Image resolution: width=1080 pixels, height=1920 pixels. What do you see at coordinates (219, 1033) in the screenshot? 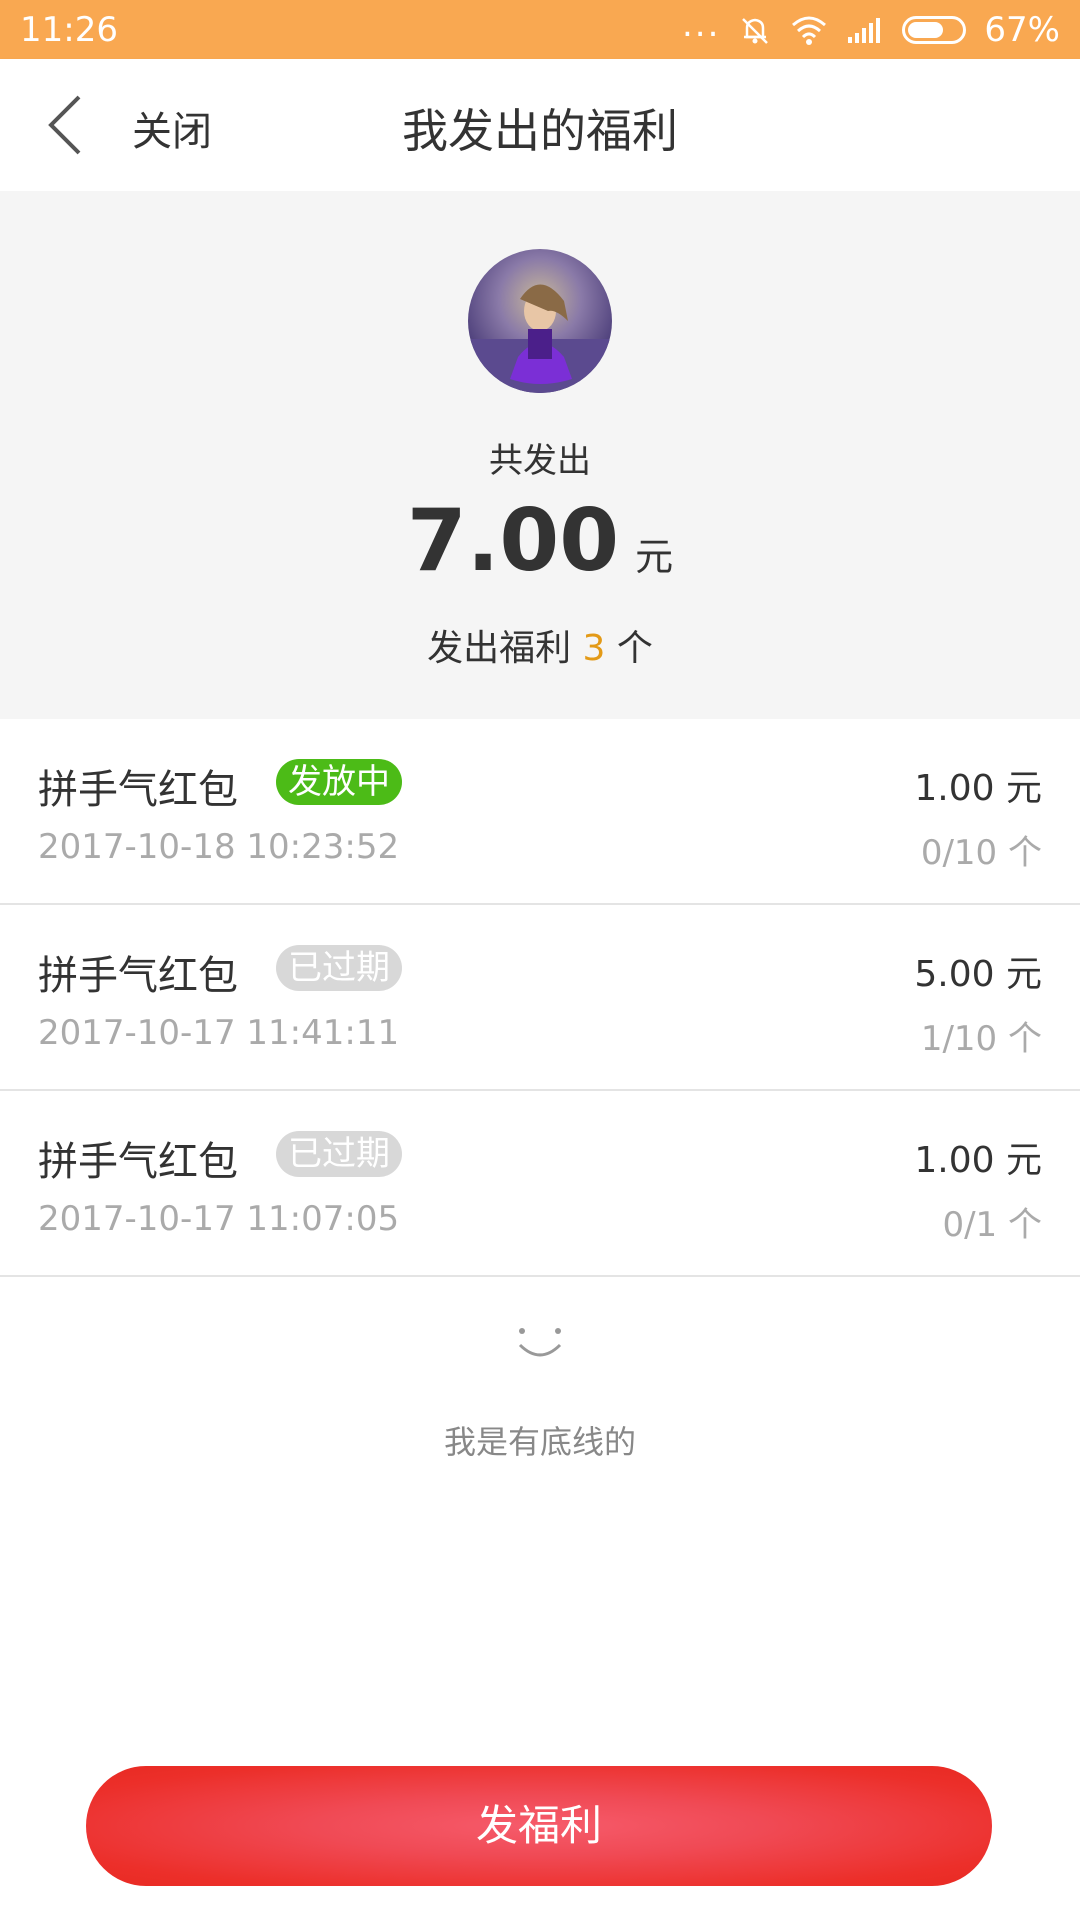
I see `item-time: 2017-10-17 11:41:11` at bounding box center [219, 1033].